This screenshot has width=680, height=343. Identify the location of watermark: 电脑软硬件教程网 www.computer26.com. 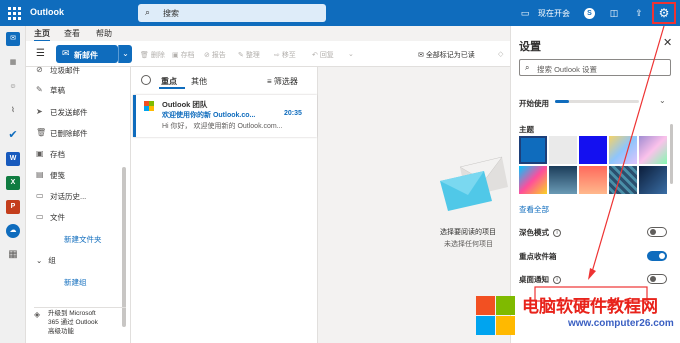
(576, 315).